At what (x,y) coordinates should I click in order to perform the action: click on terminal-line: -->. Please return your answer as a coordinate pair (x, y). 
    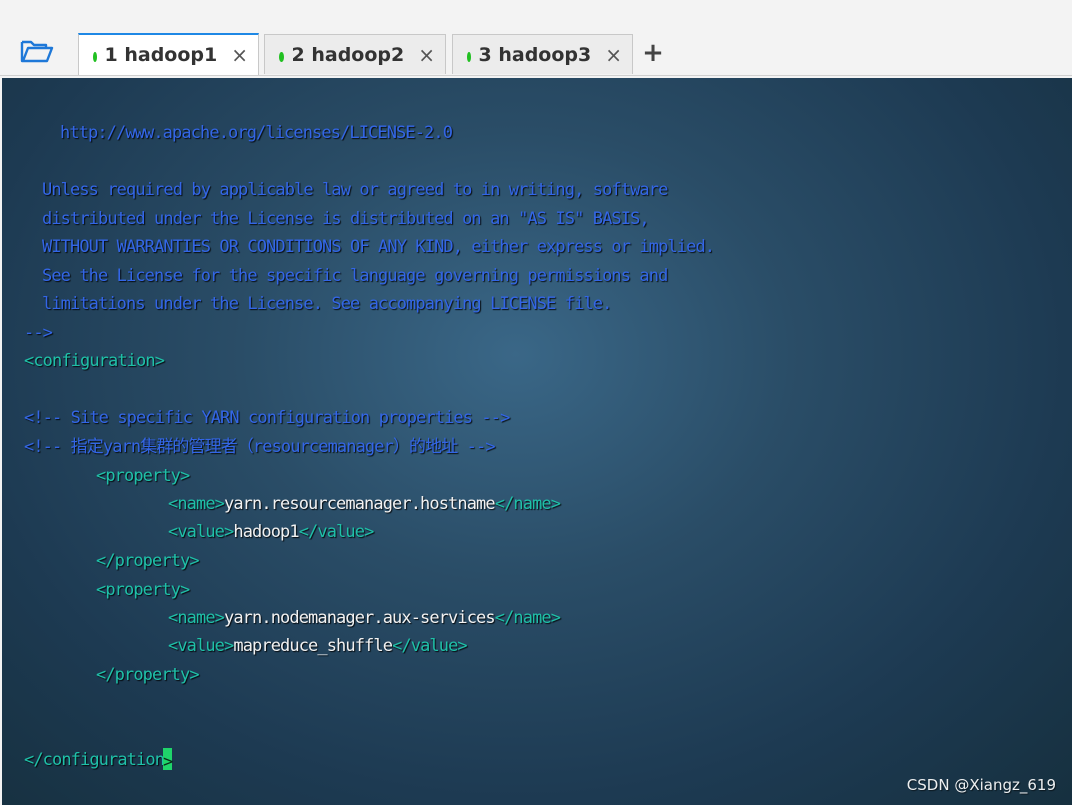
    Looking at the image, I should click on (38, 333).